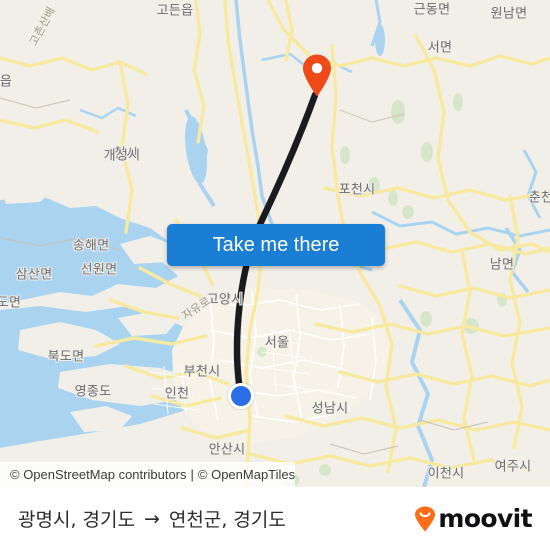  What do you see at coordinates (98, 474) in the screenshot?
I see `openstreetmap-attribution-link: © OpenStreetMap contributors` at bounding box center [98, 474].